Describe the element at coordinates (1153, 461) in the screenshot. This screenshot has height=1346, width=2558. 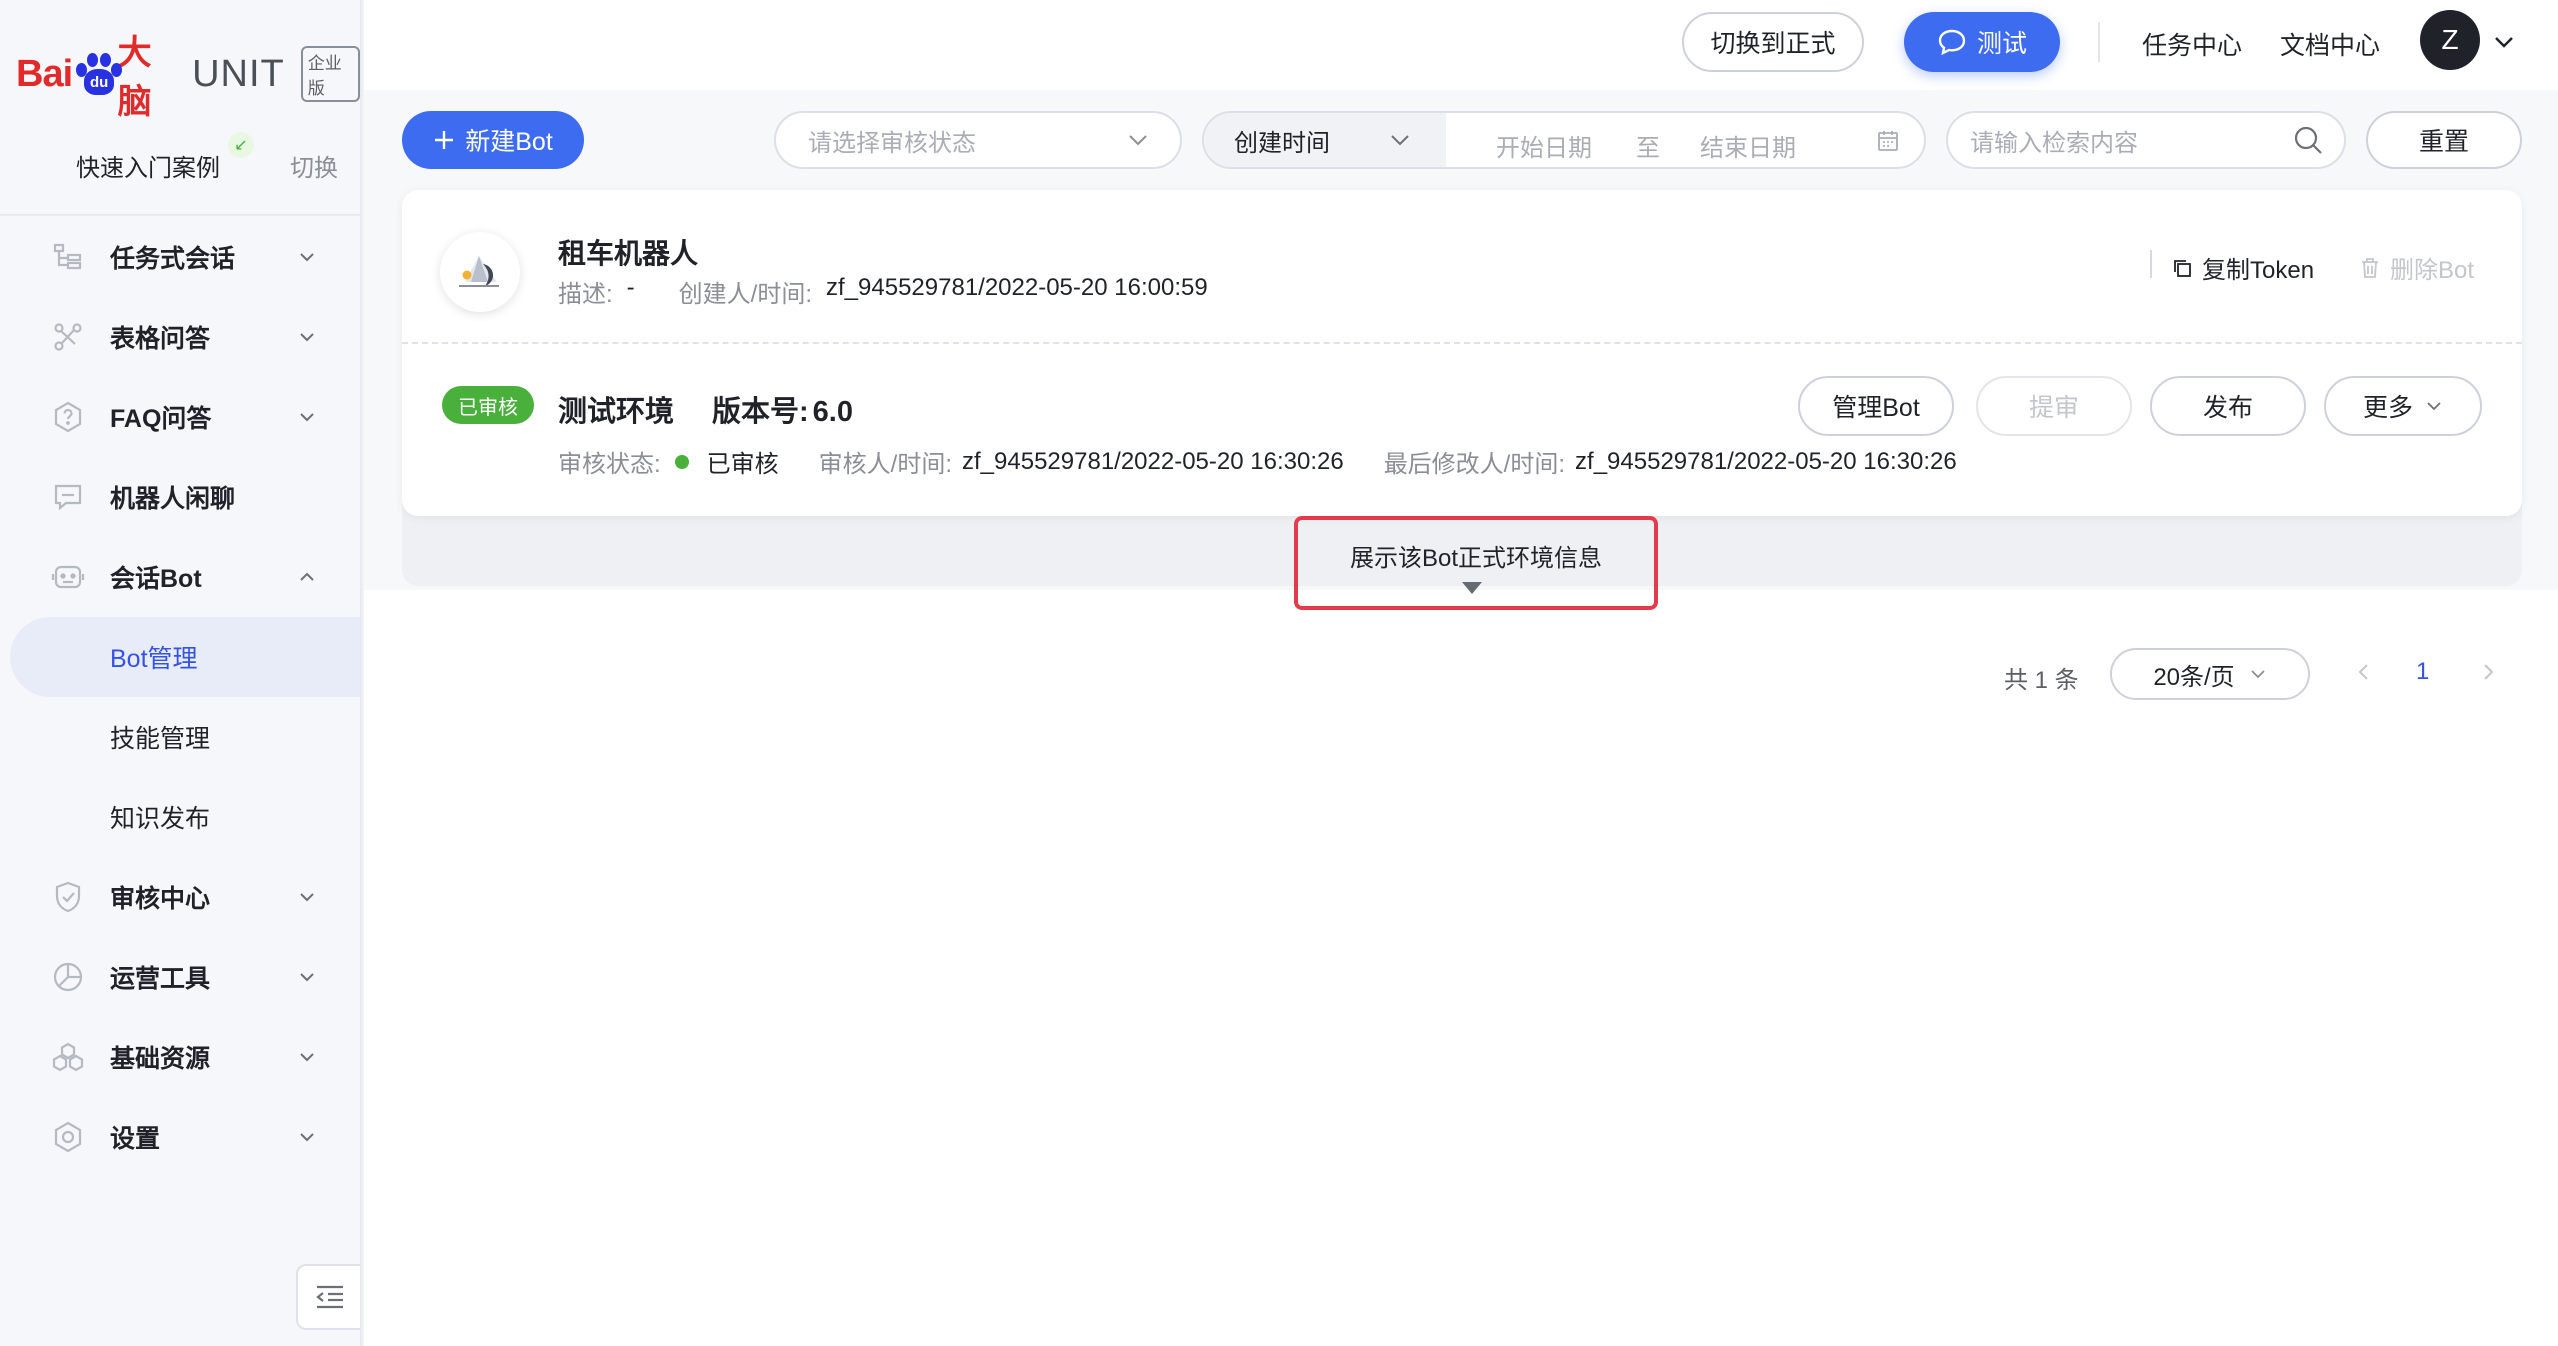
I see `auditor-value: zf_945529781/2022-05-20 16:30:26` at that location.